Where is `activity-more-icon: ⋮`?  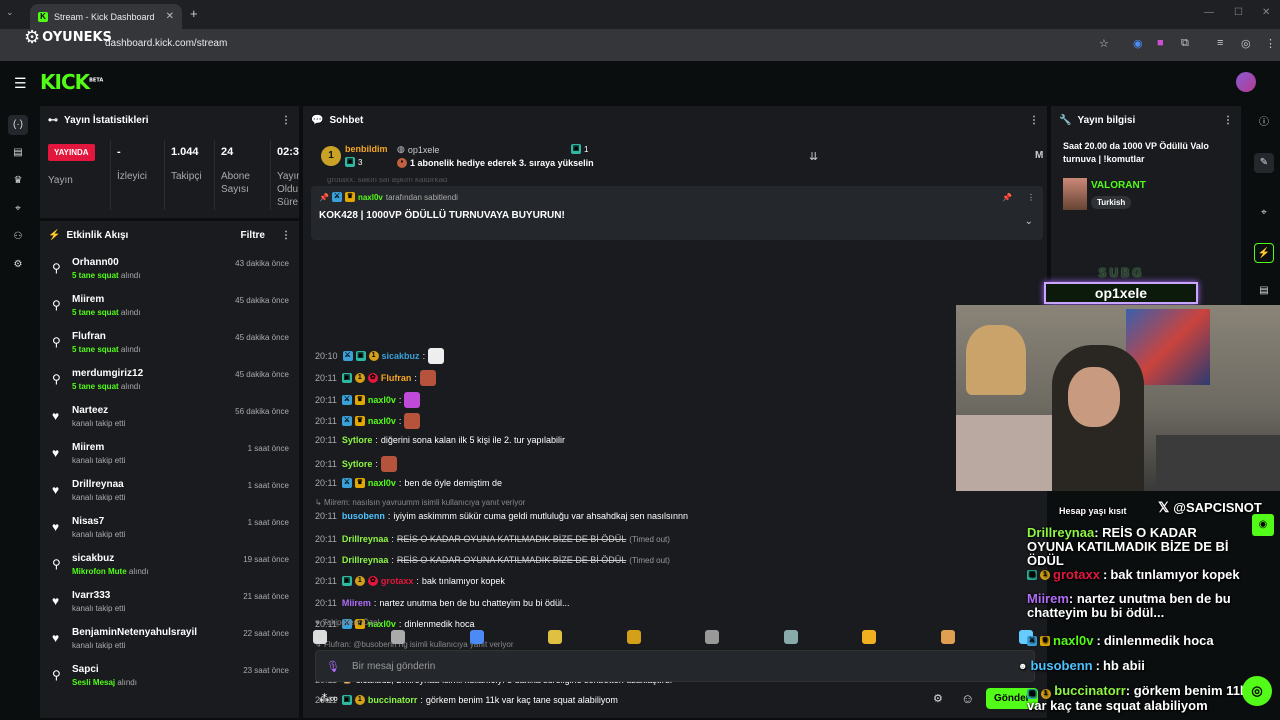 activity-more-icon: ⋮ is located at coordinates (286, 235).